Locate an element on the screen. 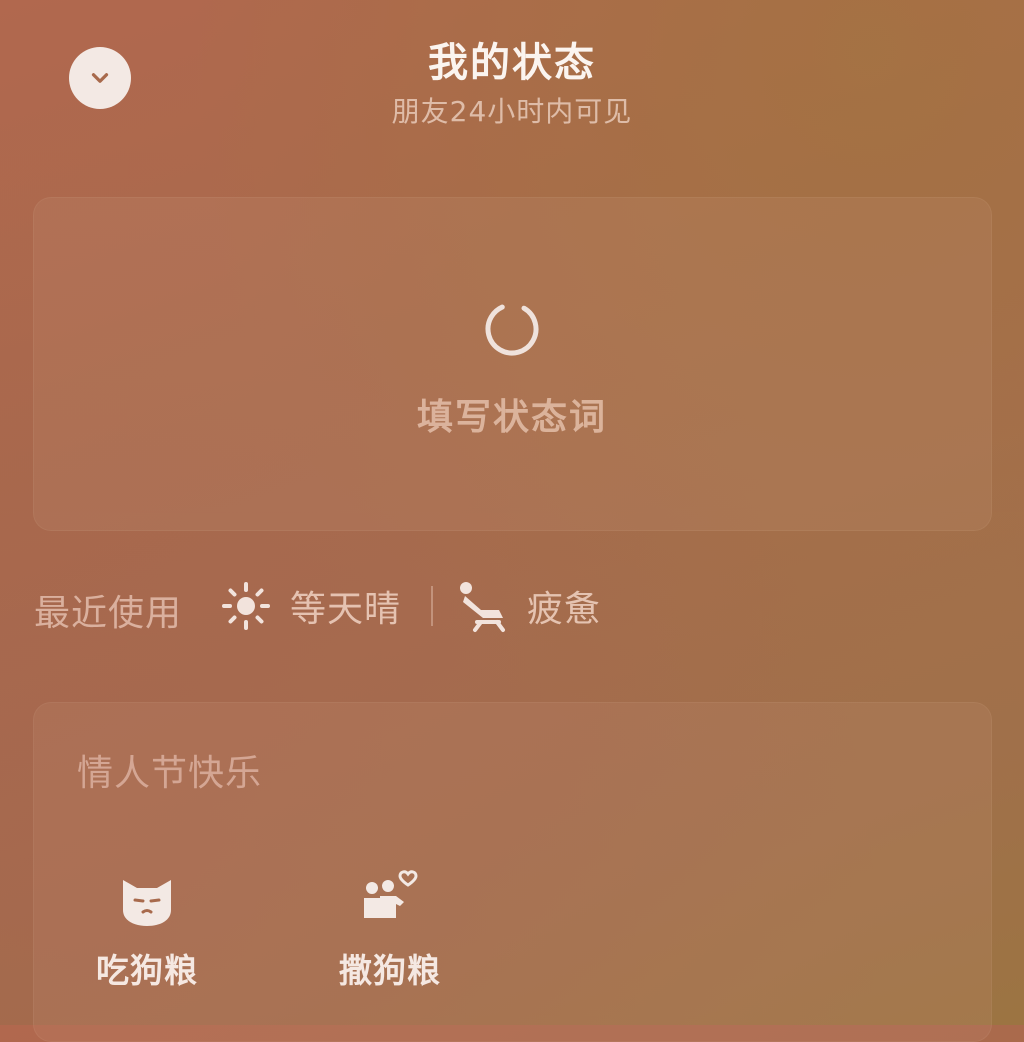  recent-label: 最近使用 is located at coordinates (108, 613).